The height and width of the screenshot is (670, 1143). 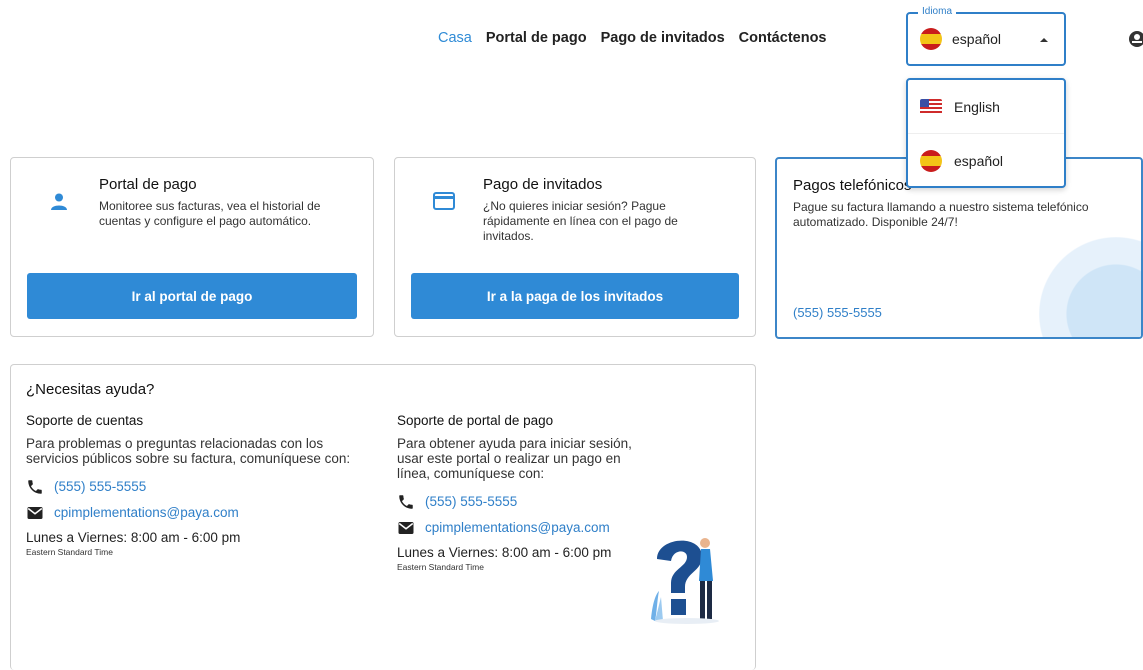 What do you see at coordinates (519, 502) in the screenshot?
I see `portal-support-phone-row: (555) 555-5555` at bounding box center [519, 502].